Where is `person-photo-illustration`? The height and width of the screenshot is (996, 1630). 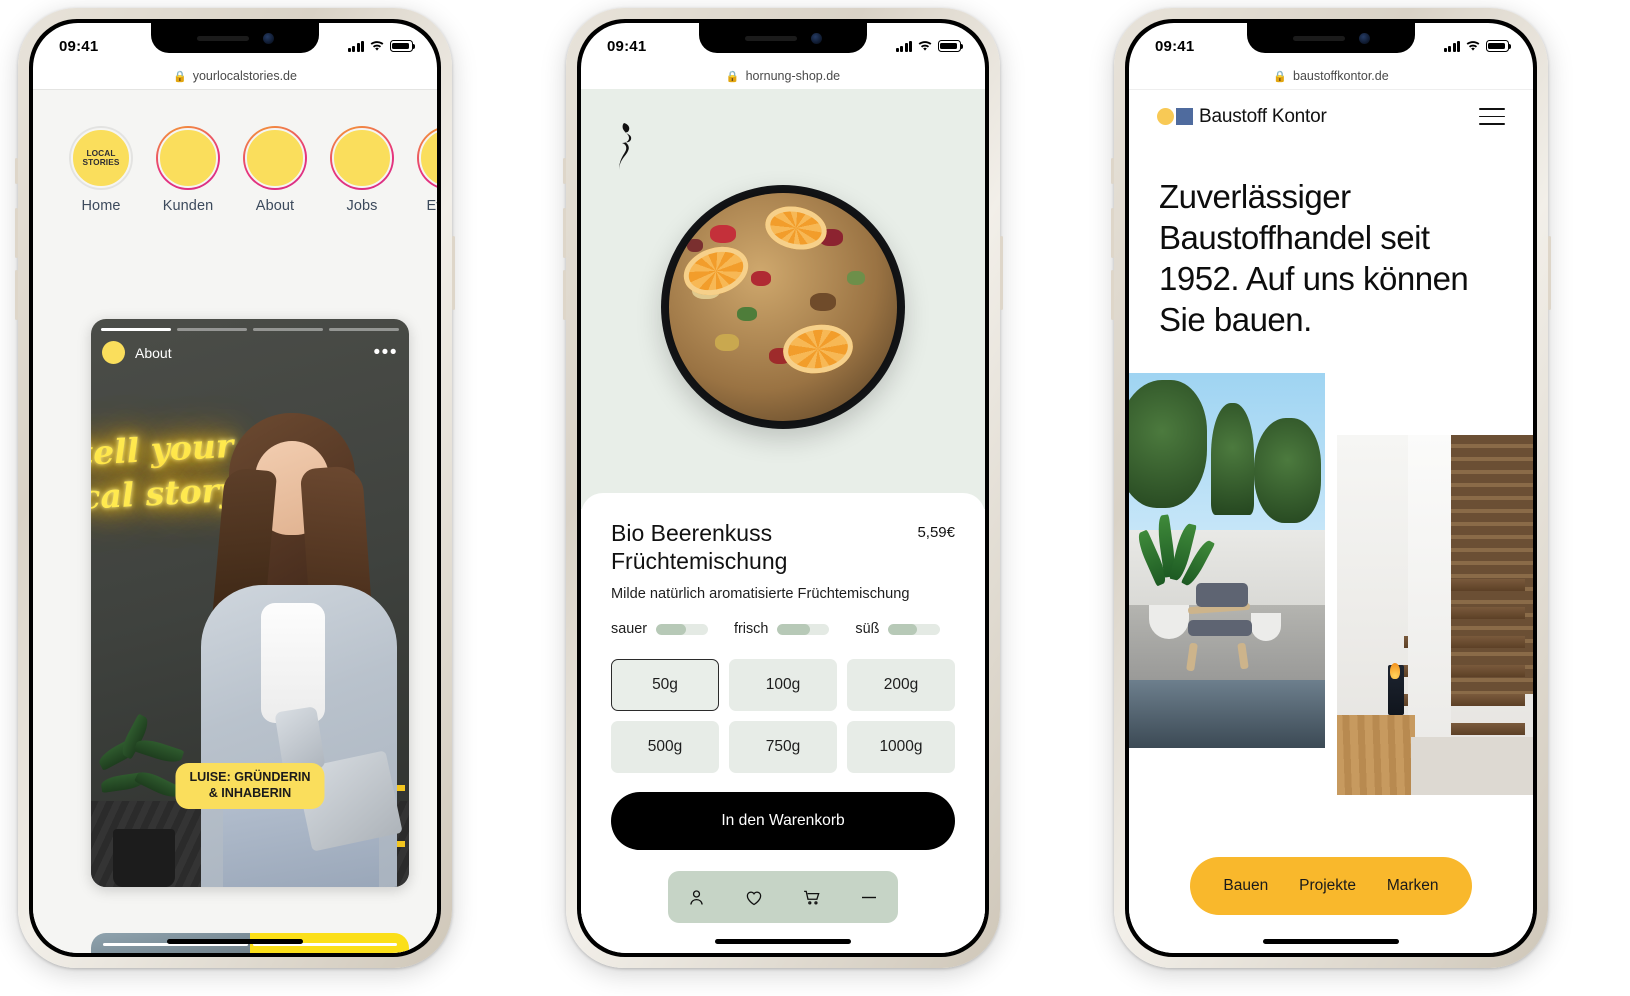 person-photo-illustration is located at coordinates (302, 647).